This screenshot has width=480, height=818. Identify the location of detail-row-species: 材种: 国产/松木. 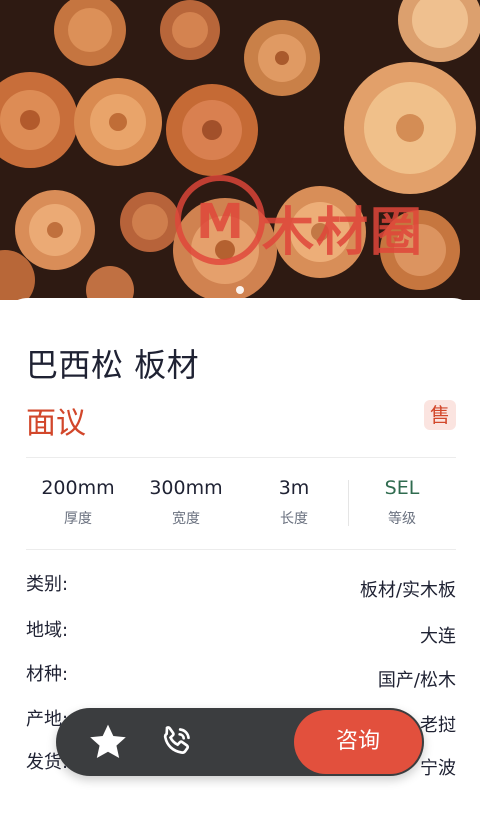
(241, 676).